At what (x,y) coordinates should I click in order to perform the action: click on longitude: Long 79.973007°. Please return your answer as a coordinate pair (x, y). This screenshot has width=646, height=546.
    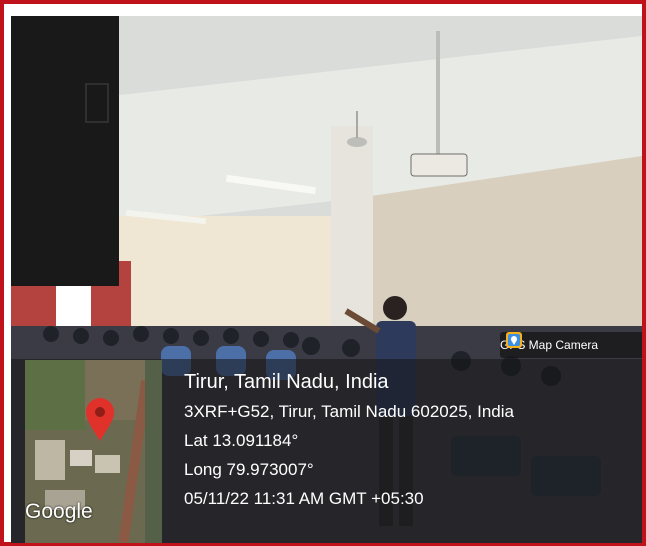
    Looking at the image, I should click on (249, 469).